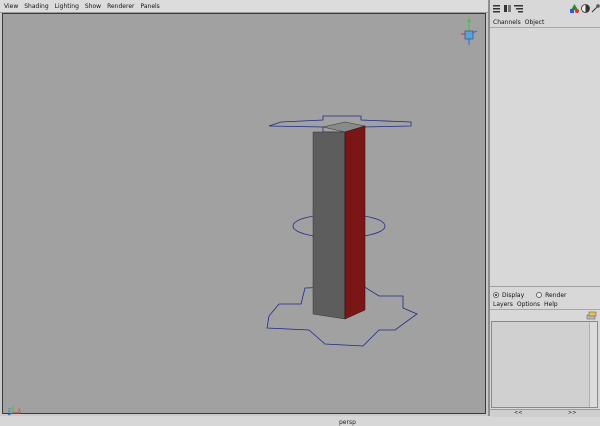 Image resolution: width=600 pixels, height=426 pixels. Describe the element at coordinates (67, 6) in the screenshot. I see `menu-lighting: Lighting` at that location.